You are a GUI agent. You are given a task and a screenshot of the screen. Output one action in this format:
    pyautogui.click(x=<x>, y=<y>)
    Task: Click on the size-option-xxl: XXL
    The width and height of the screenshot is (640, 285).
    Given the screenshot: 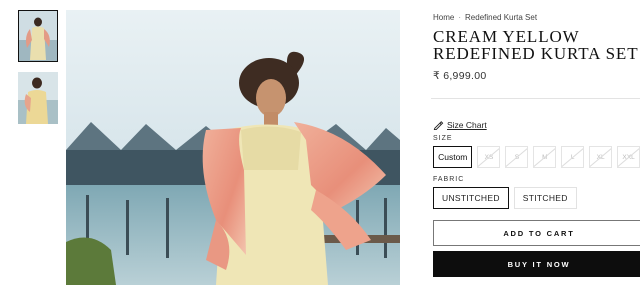 What is the action you would take?
    pyautogui.click(x=628, y=157)
    